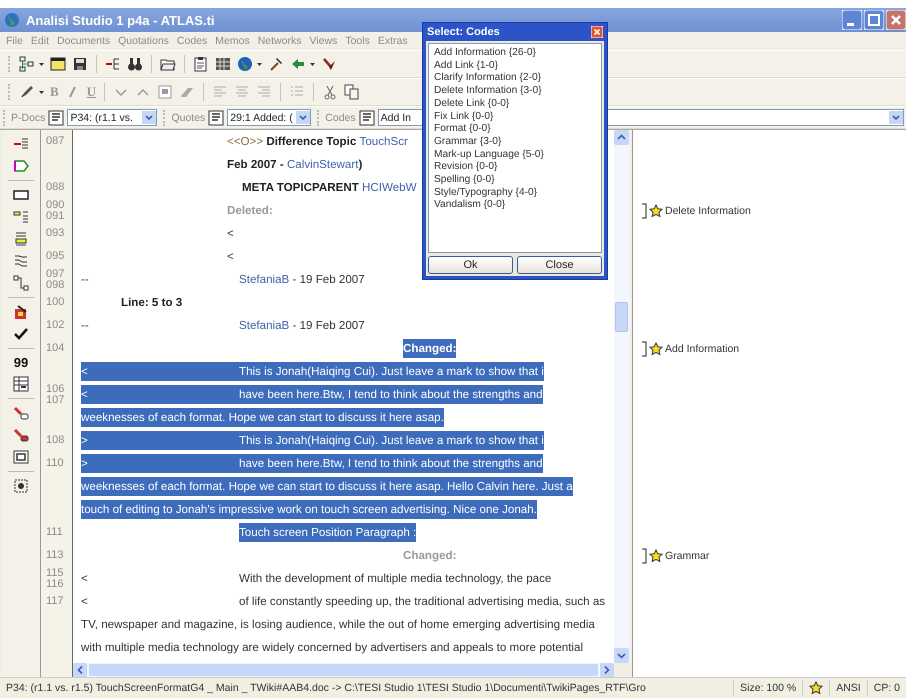 The image size is (906, 698). Describe the element at coordinates (622, 396) in the screenshot. I see `vertical-scrollbar` at that location.